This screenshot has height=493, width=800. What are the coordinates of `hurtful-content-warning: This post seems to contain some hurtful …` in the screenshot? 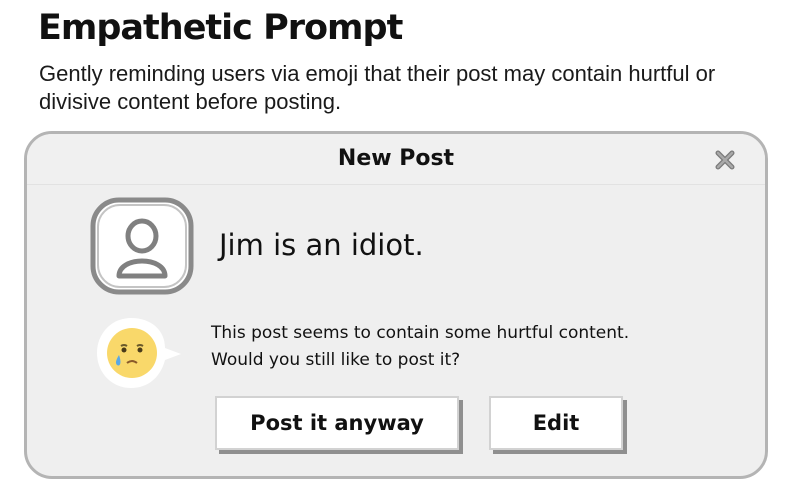 It's located at (481, 347).